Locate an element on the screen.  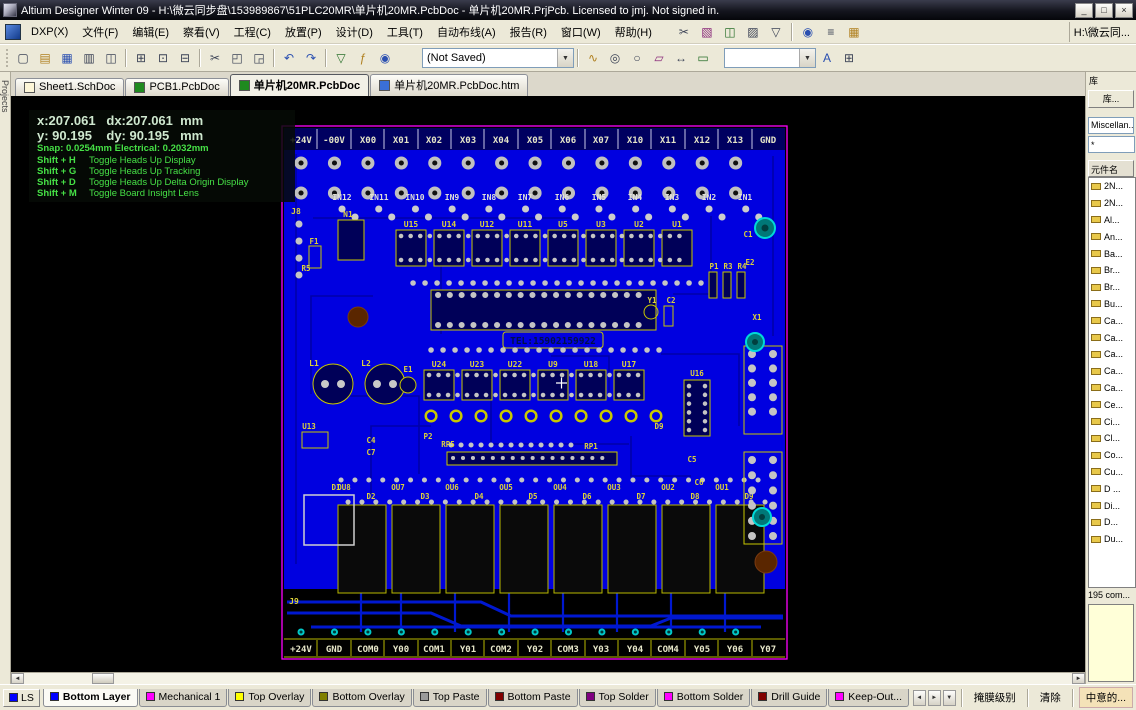
maximize-button: □ is located at coordinates (1104, 10).